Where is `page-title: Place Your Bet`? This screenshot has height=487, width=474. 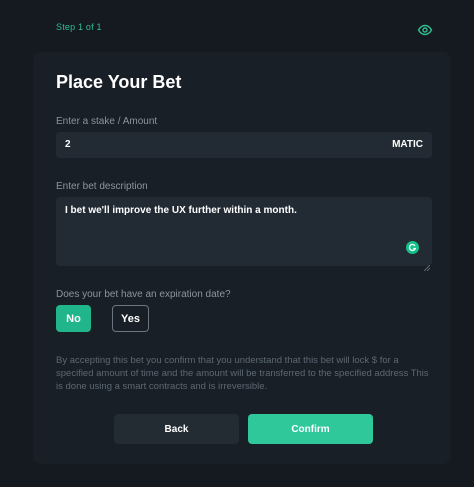 page-title: Place Your Bet is located at coordinates (119, 82).